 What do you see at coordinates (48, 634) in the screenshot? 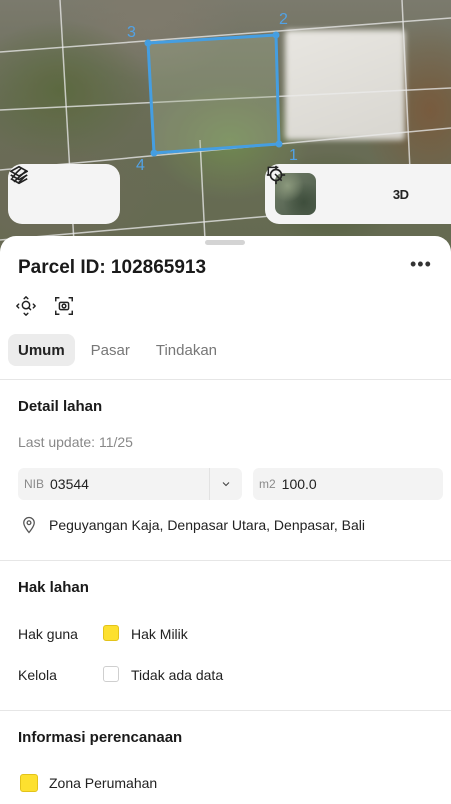
I see `hak-guna-label: Hak guna` at bounding box center [48, 634].